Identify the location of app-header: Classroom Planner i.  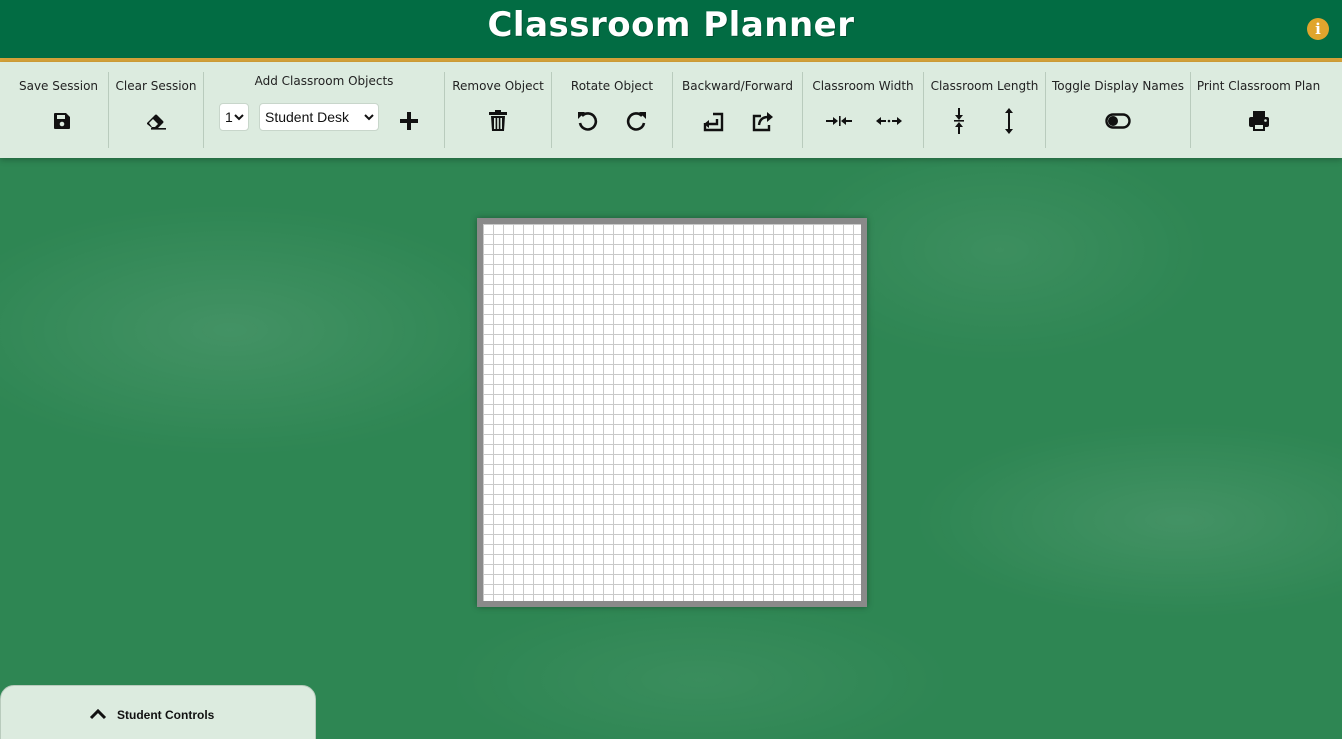
(671, 31).